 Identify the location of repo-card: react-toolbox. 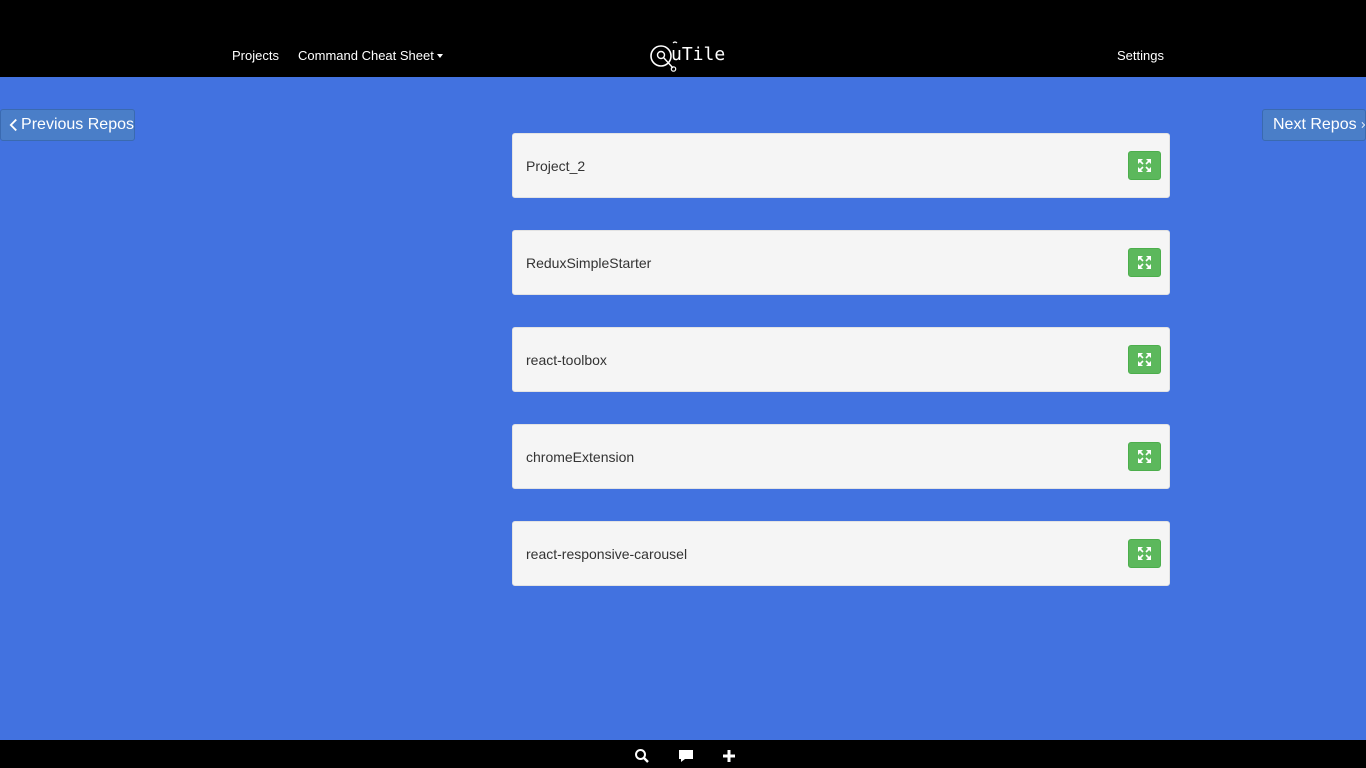
(841, 359).